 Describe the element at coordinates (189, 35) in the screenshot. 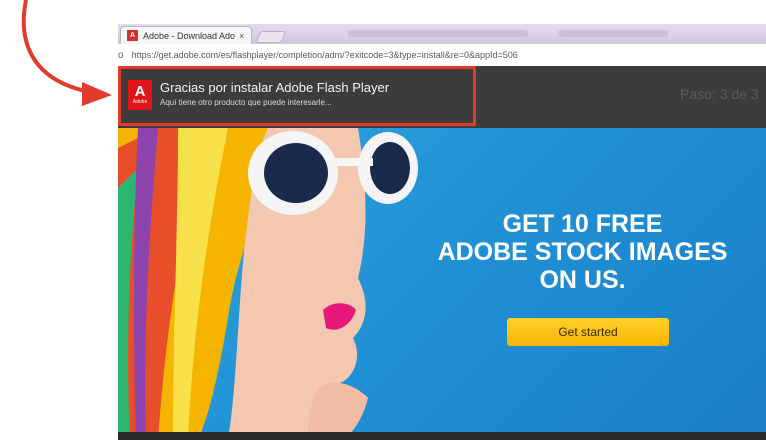

I see `tab-title: Adobe - Download Adob` at that location.